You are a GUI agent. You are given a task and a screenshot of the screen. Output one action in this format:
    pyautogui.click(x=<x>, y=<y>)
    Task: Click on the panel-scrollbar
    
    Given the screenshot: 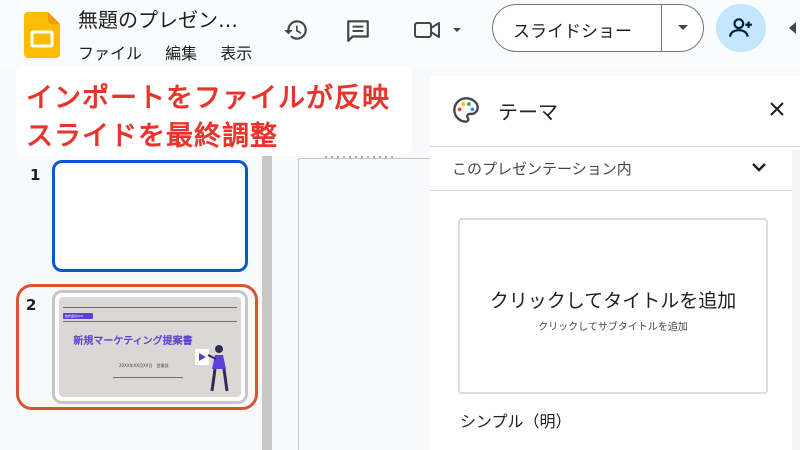 What is the action you would take?
    pyautogui.click(x=796, y=300)
    